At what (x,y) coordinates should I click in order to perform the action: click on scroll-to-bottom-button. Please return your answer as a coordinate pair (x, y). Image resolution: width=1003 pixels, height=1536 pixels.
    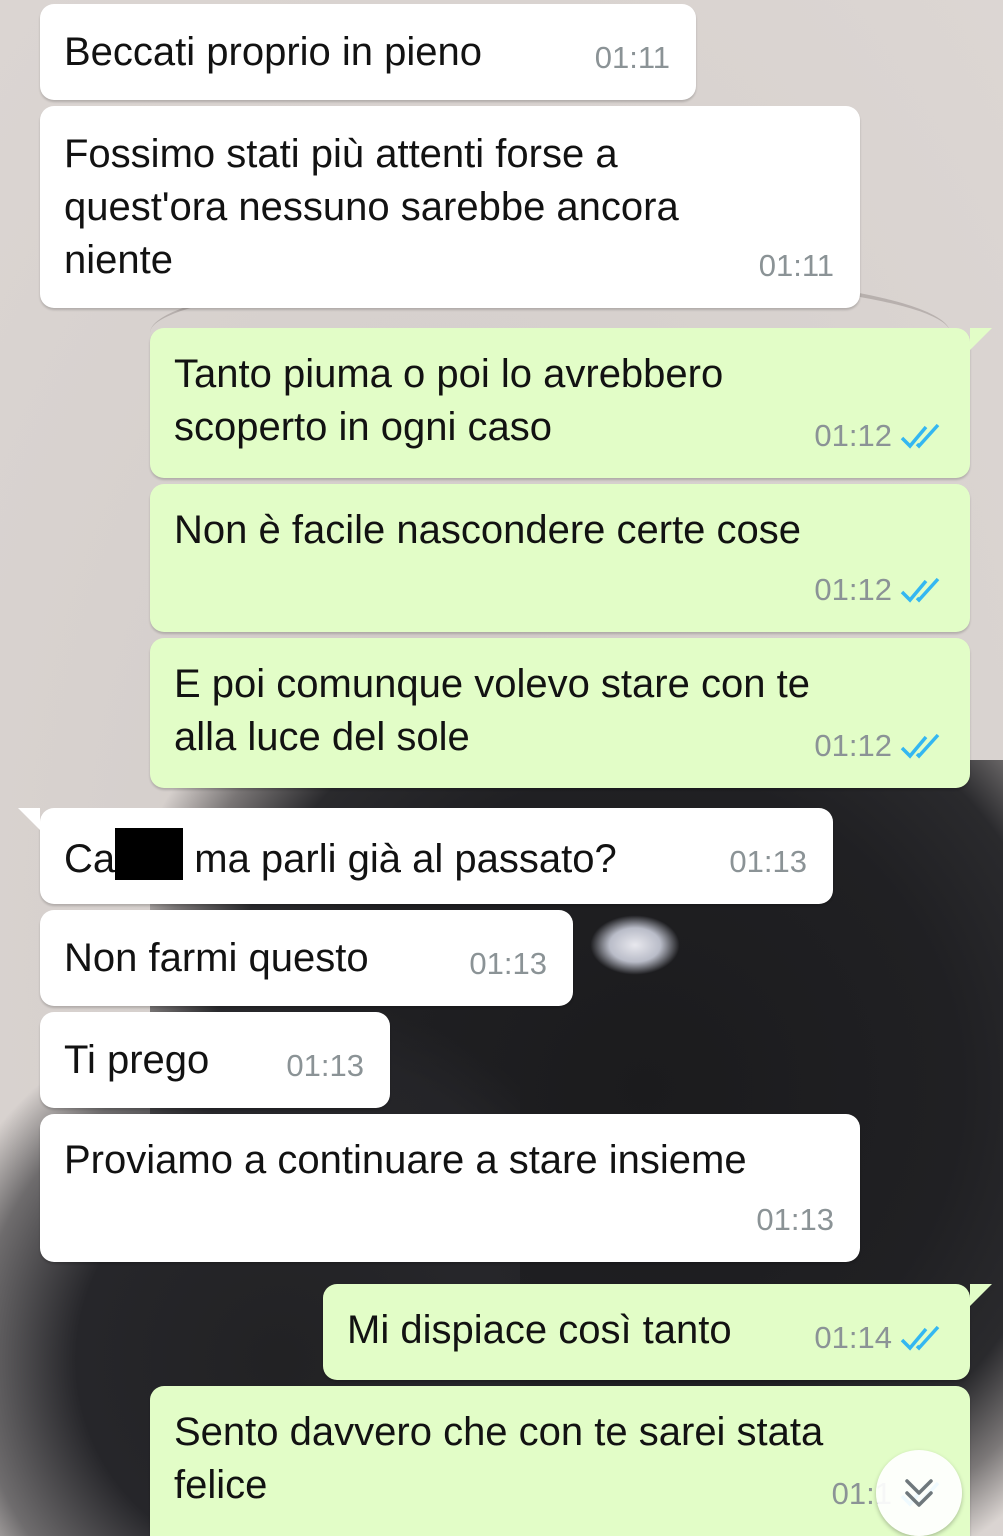
    Looking at the image, I should click on (919, 1493).